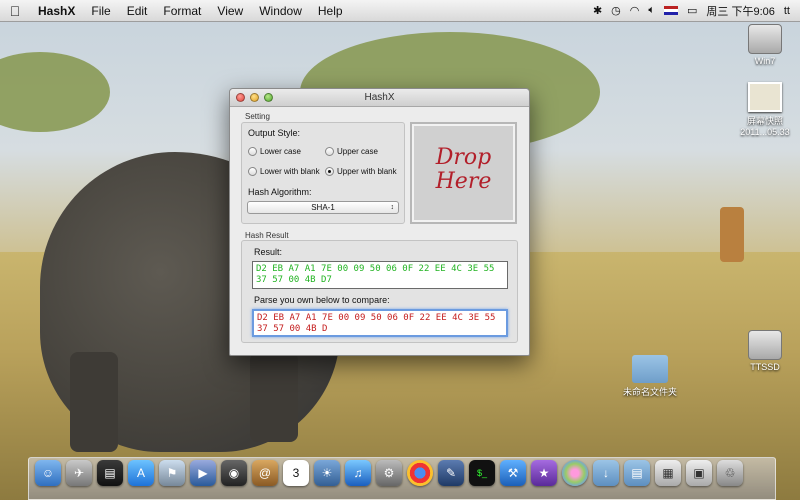  Describe the element at coordinates (141, 473) in the screenshot. I see `app-store-icon: A` at that location.